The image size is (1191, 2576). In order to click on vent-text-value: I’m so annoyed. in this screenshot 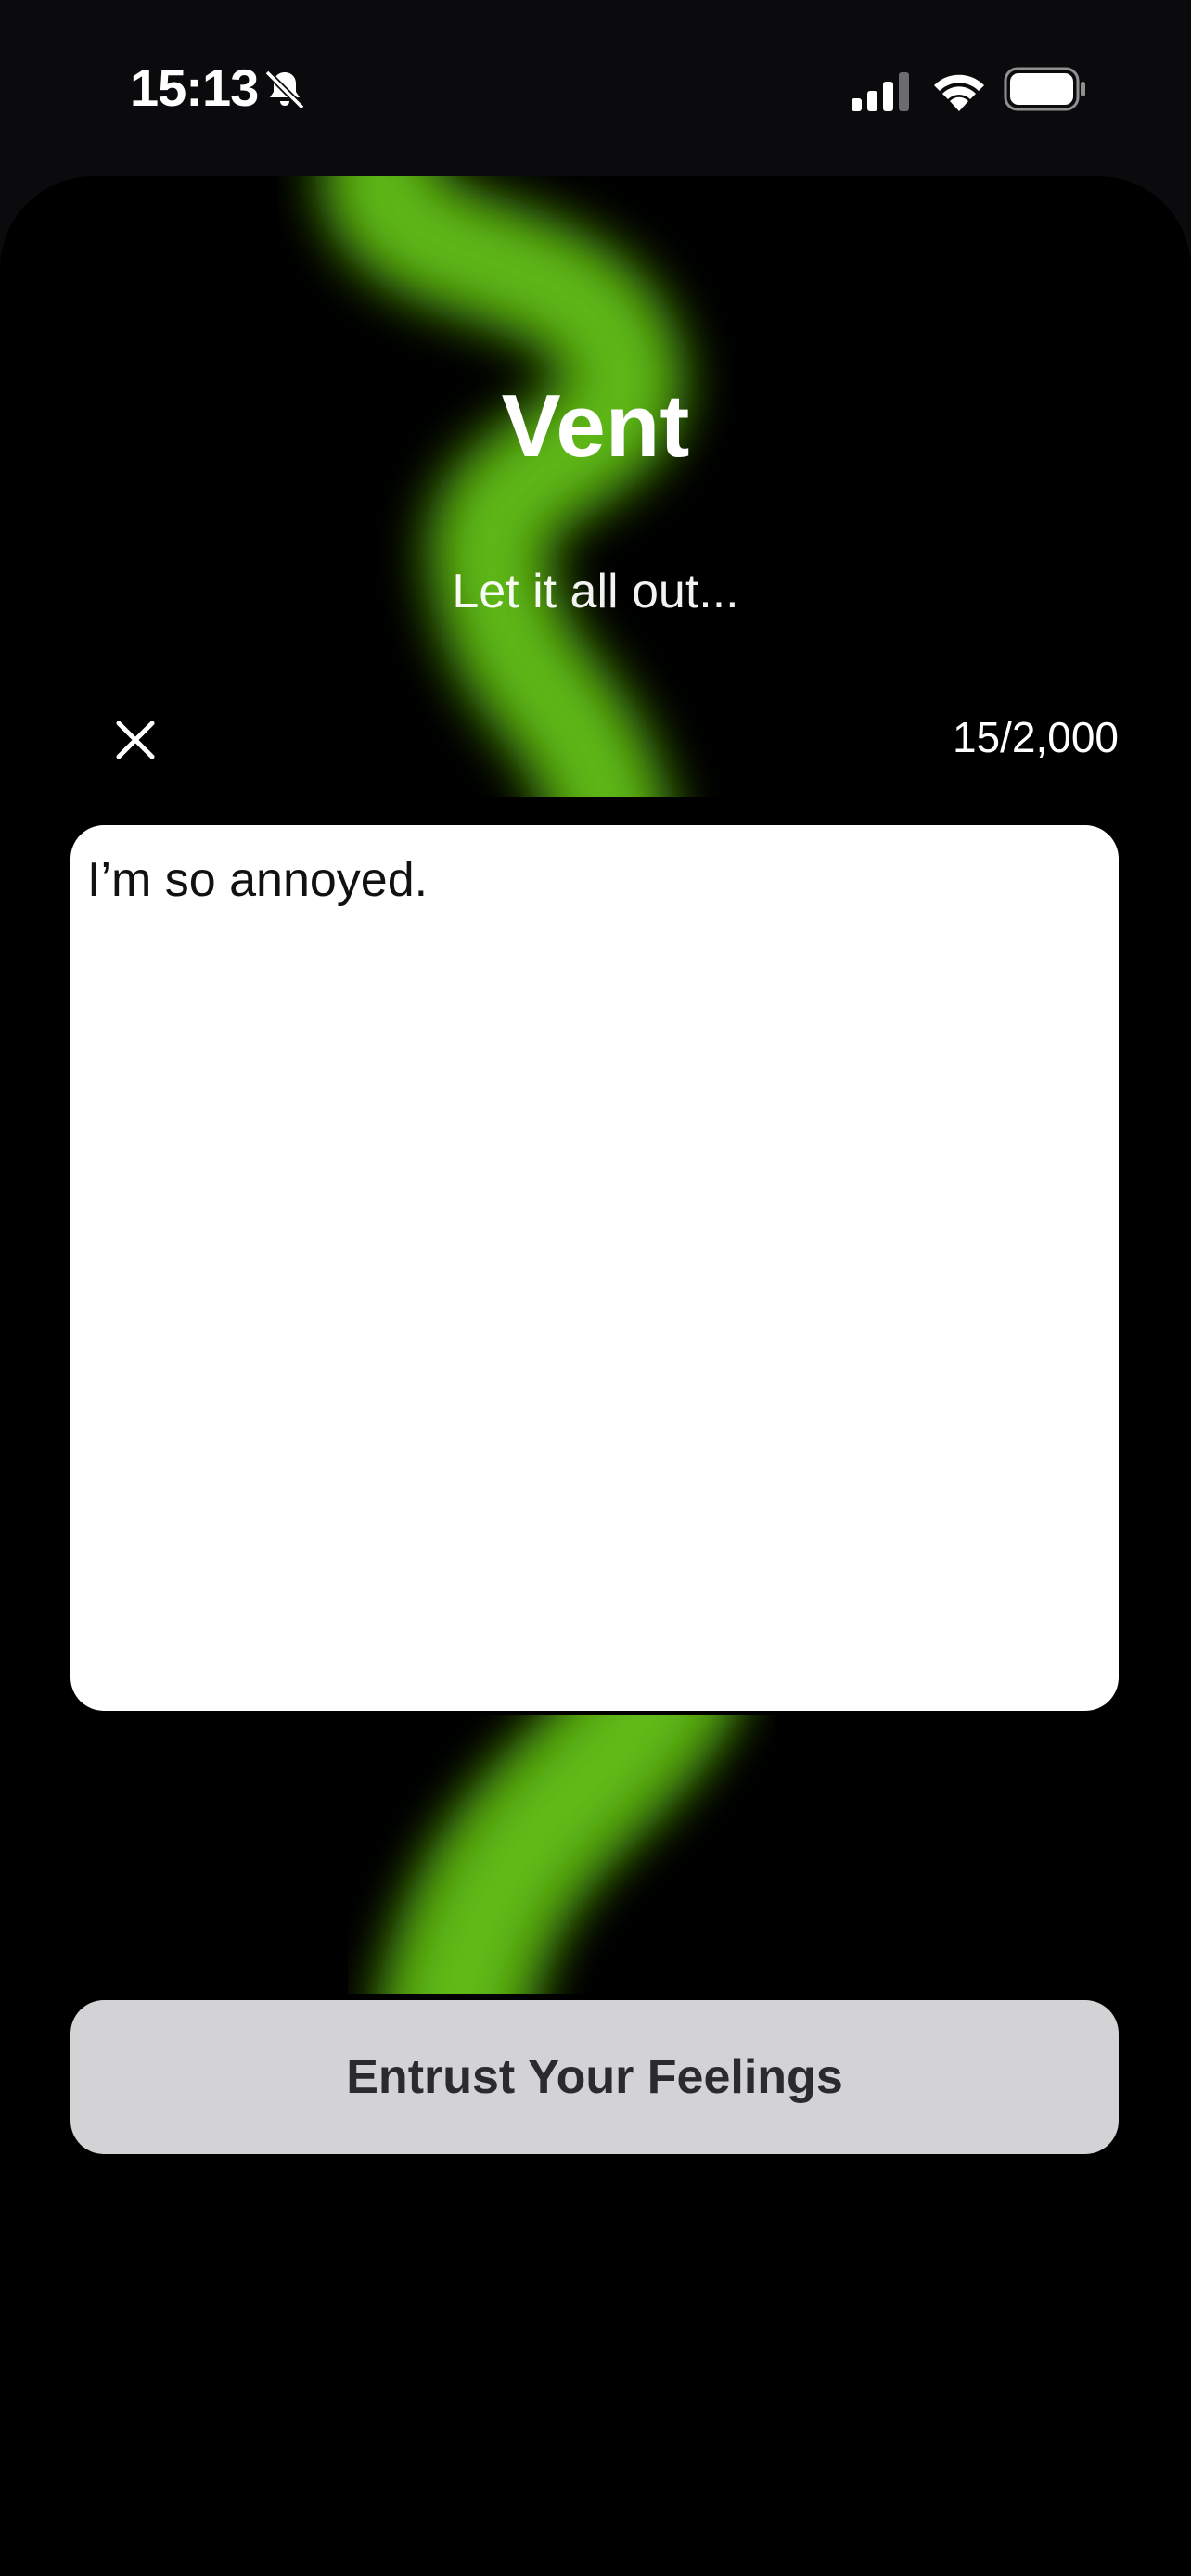, I will do `click(258, 880)`.